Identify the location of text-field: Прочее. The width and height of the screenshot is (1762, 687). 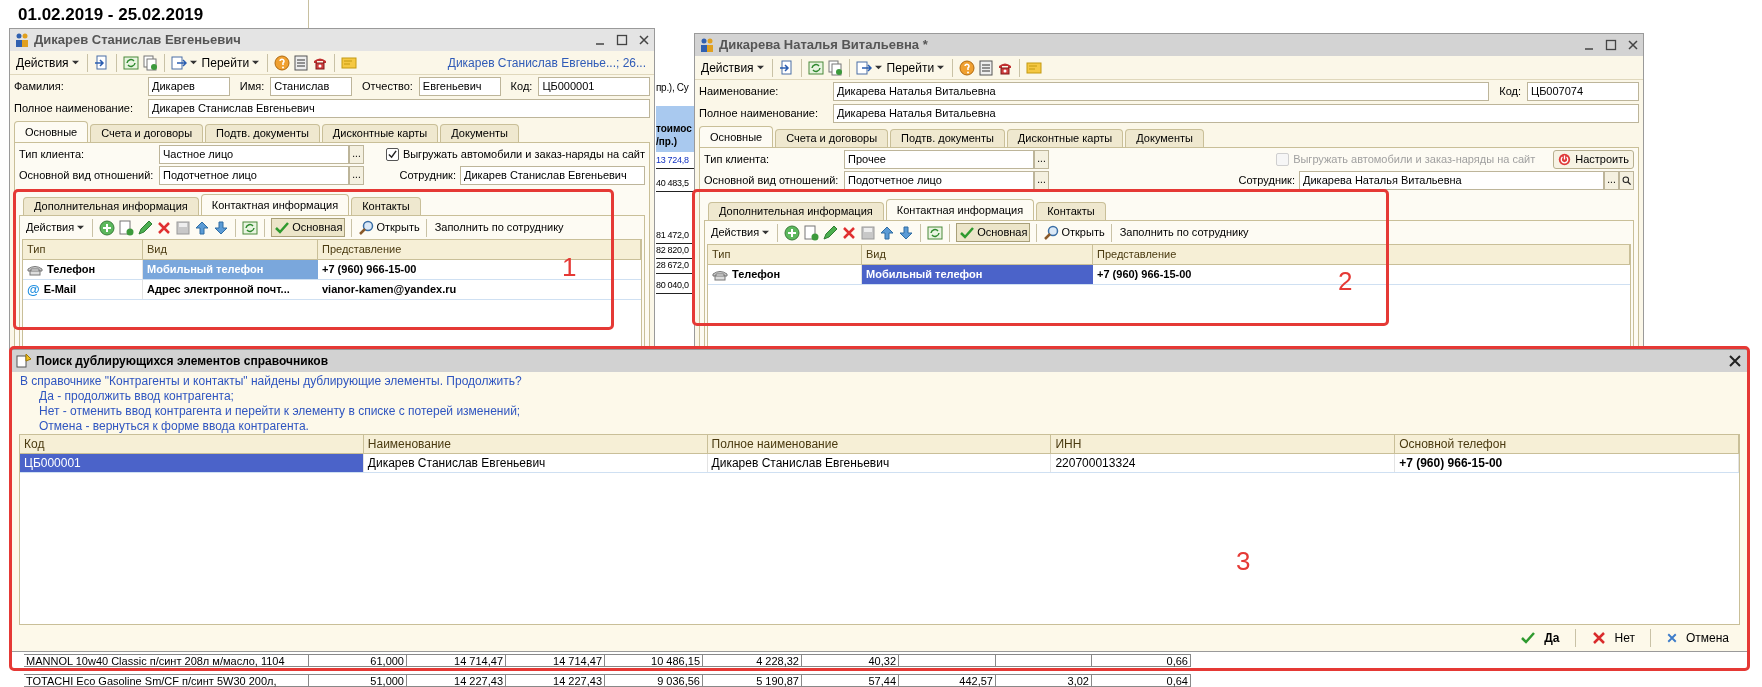
(939, 159).